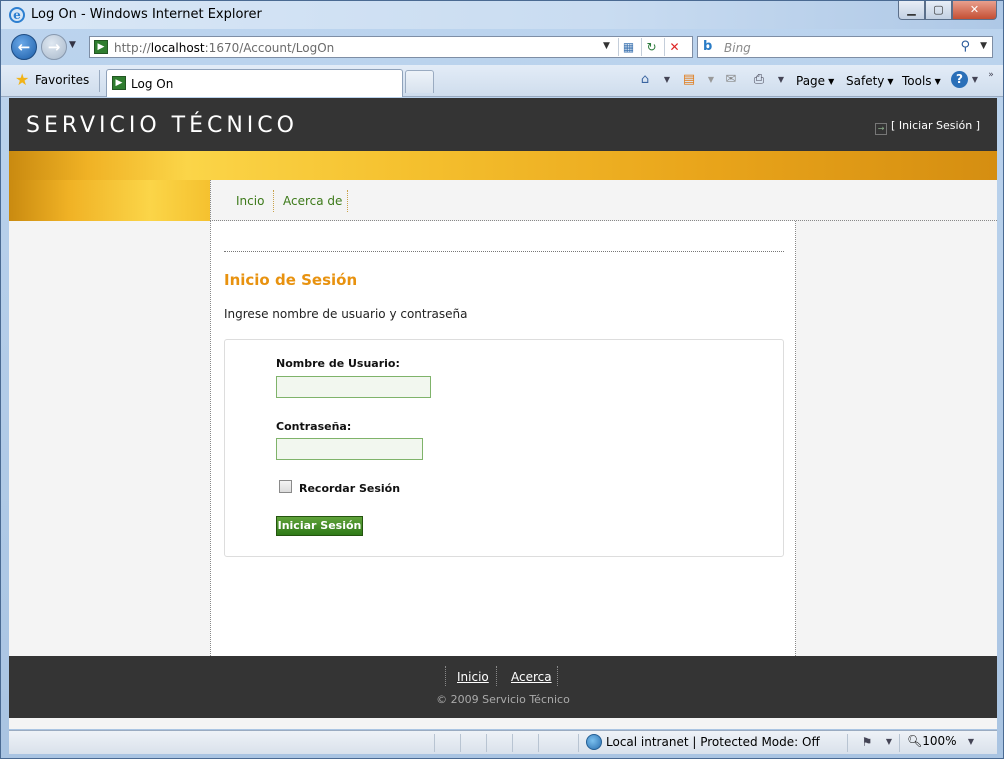 The width and height of the screenshot is (1004, 759). Describe the element at coordinates (731, 80) in the screenshot. I see `read-mail-icon: ✉` at that location.